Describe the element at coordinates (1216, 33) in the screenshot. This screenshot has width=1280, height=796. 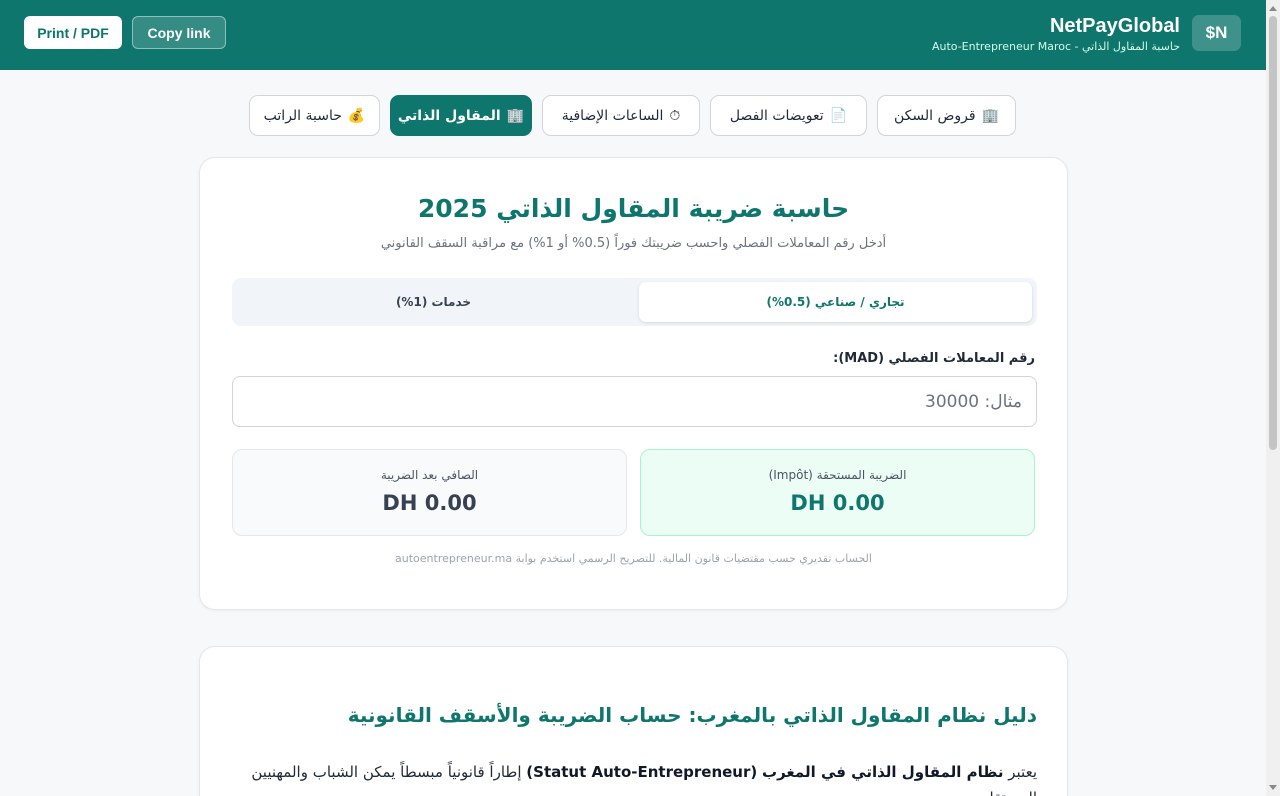
I see `brand-logo-icon: $N` at that location.